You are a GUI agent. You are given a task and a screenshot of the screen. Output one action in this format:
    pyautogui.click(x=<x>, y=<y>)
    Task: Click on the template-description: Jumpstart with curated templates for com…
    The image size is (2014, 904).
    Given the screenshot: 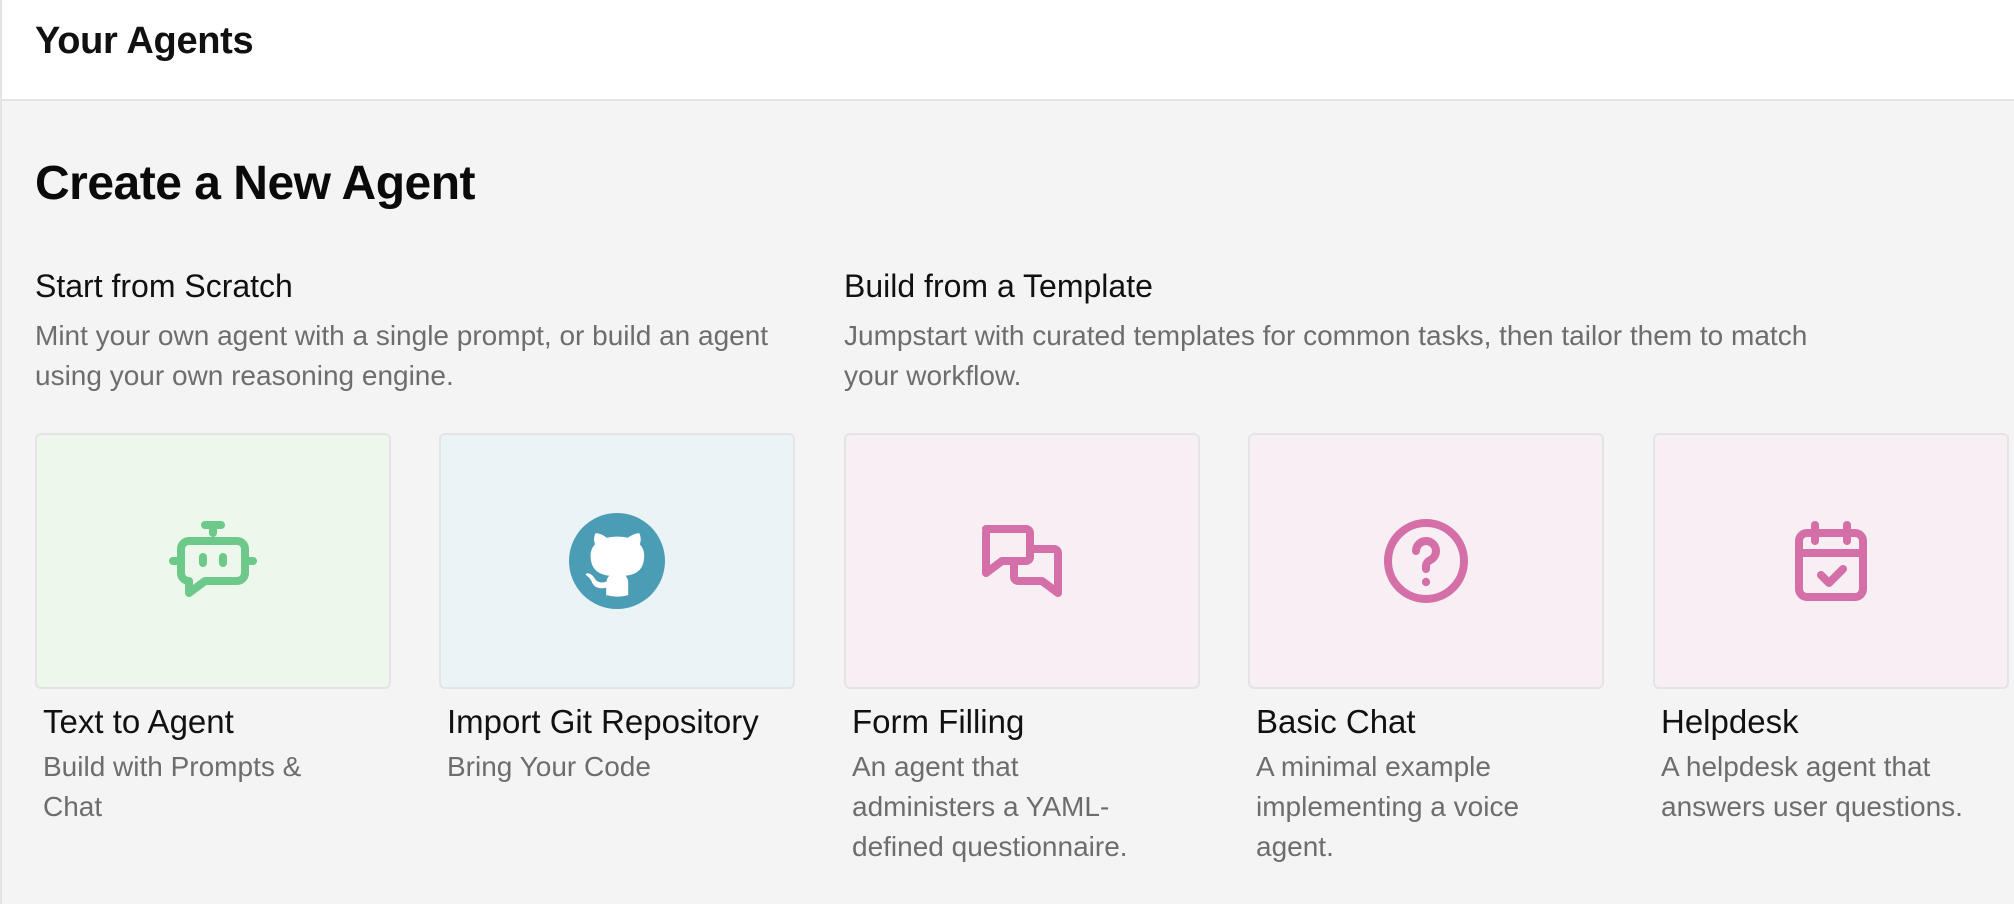 What is the action you would take?
    pyautogui.click(x=1326, y=355)
    